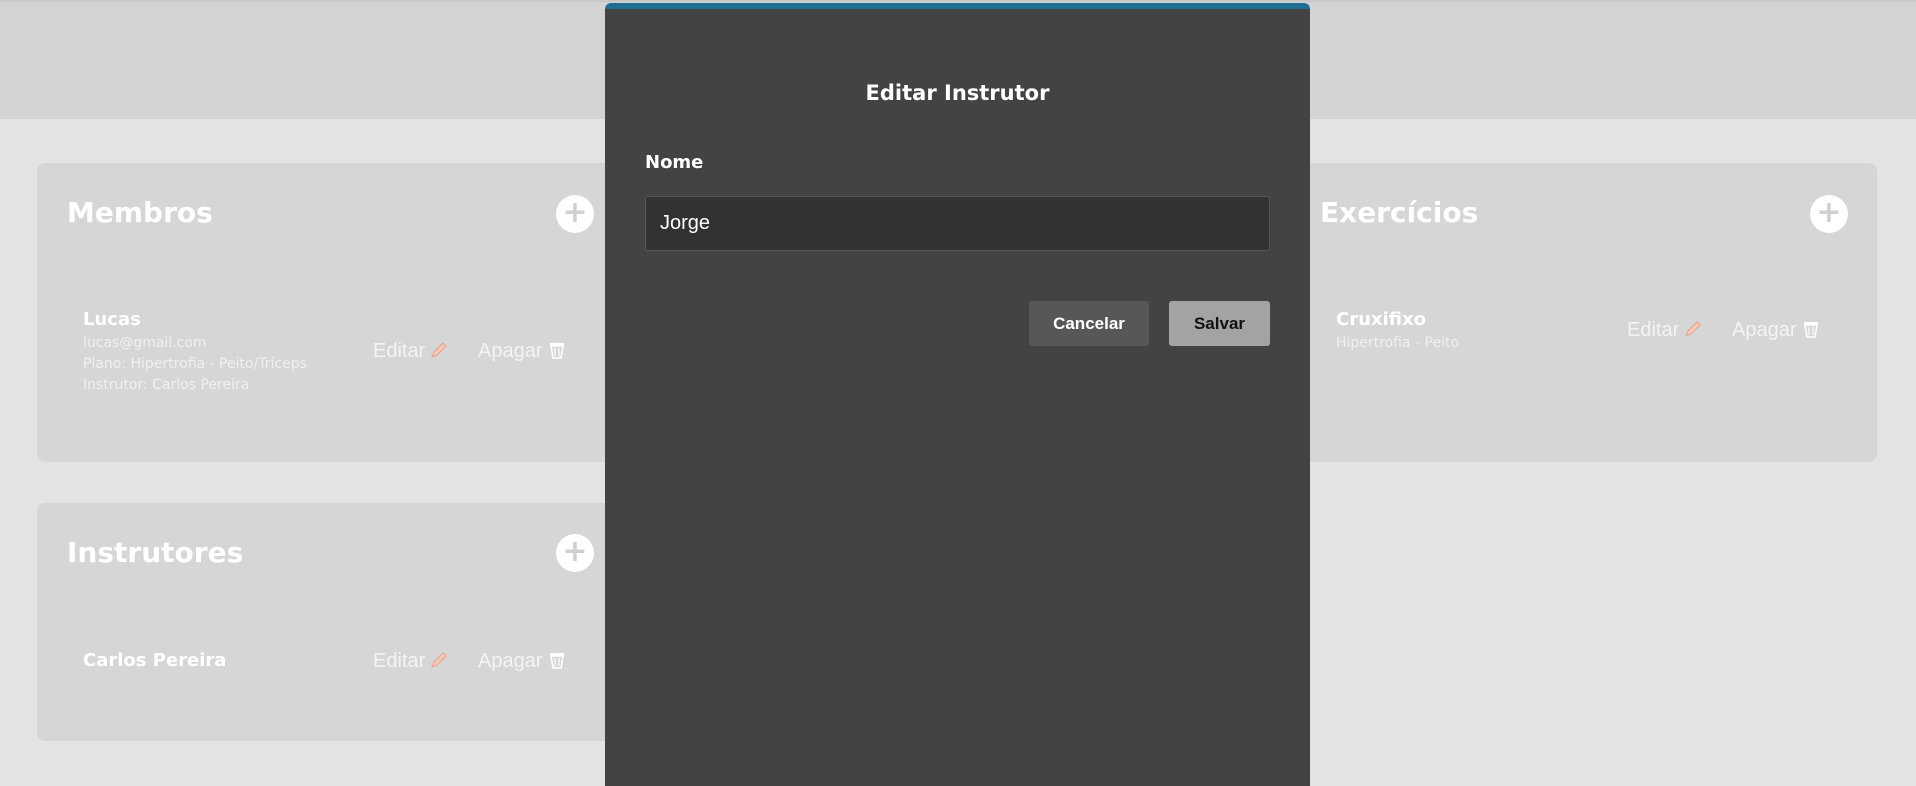  What do you see at coordinates (1381, 319) in the screenshot?
I see `exercise-name: Cruxifixo` at bounding box center [1381, 319].